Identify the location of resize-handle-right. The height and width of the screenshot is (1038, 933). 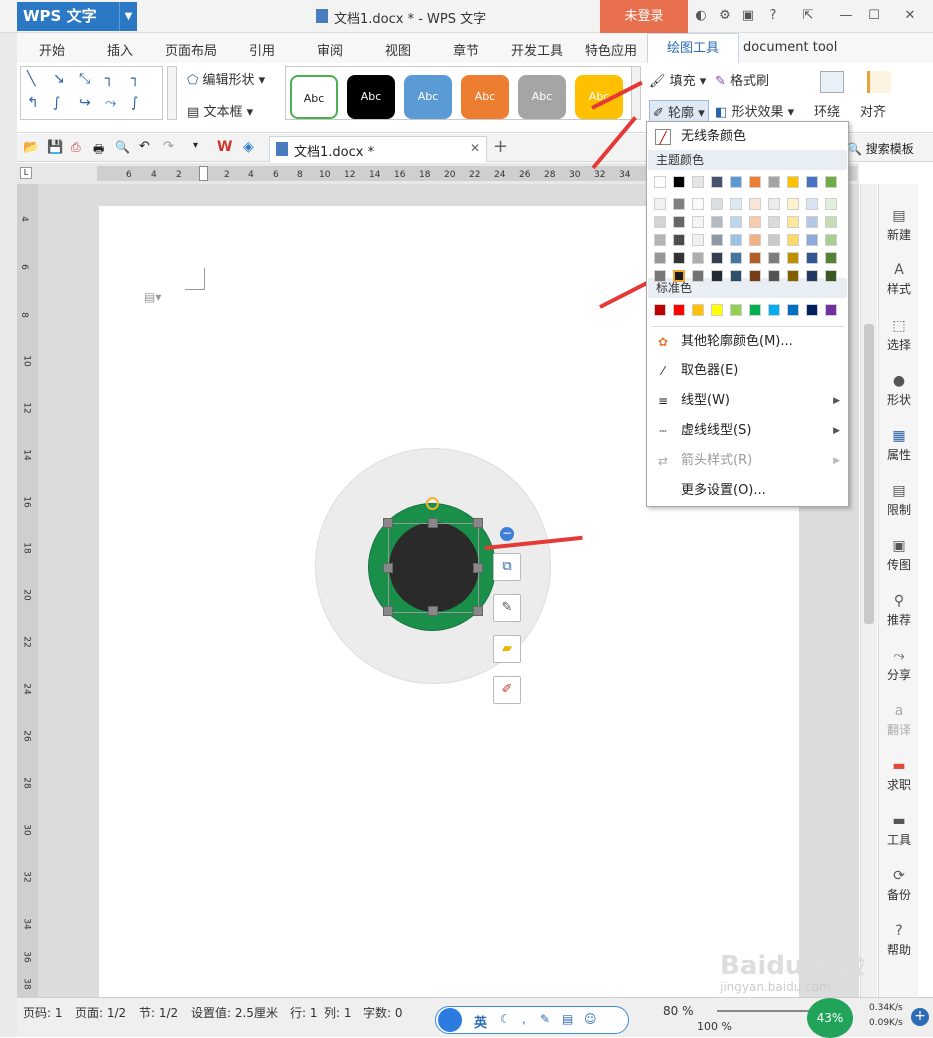
(478, 568).